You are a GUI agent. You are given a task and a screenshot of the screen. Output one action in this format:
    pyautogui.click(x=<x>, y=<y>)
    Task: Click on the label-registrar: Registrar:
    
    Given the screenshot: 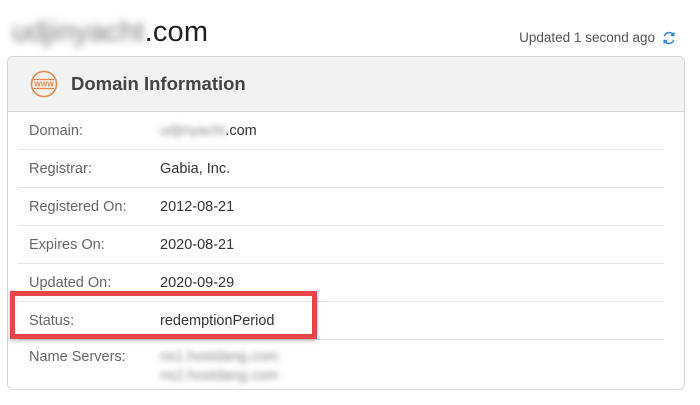 What is the action you would take?
    pyautogui.click(x=60, y=168)
    